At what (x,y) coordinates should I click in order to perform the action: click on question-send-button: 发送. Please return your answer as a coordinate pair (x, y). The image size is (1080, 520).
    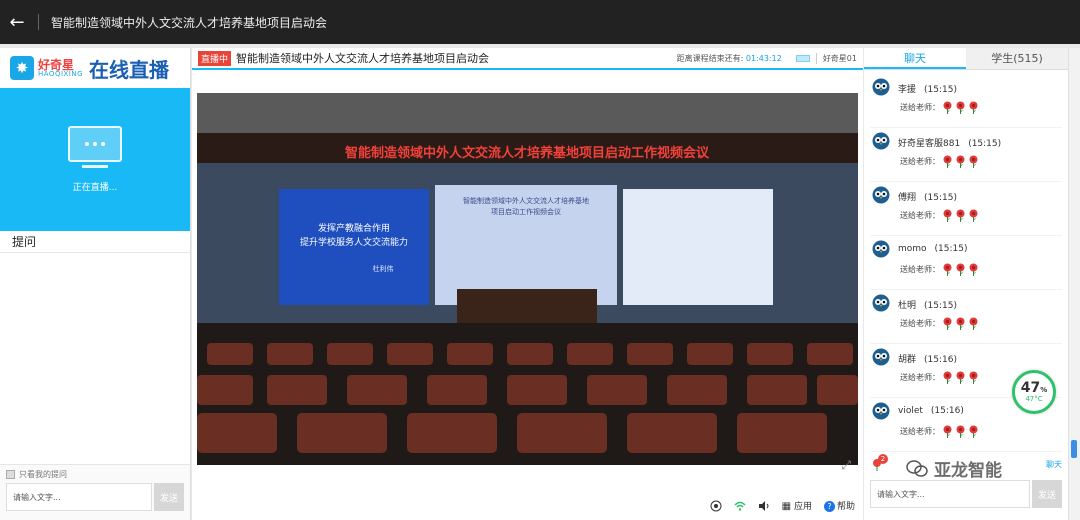
    Looking at the image, I should click on (169, 497).